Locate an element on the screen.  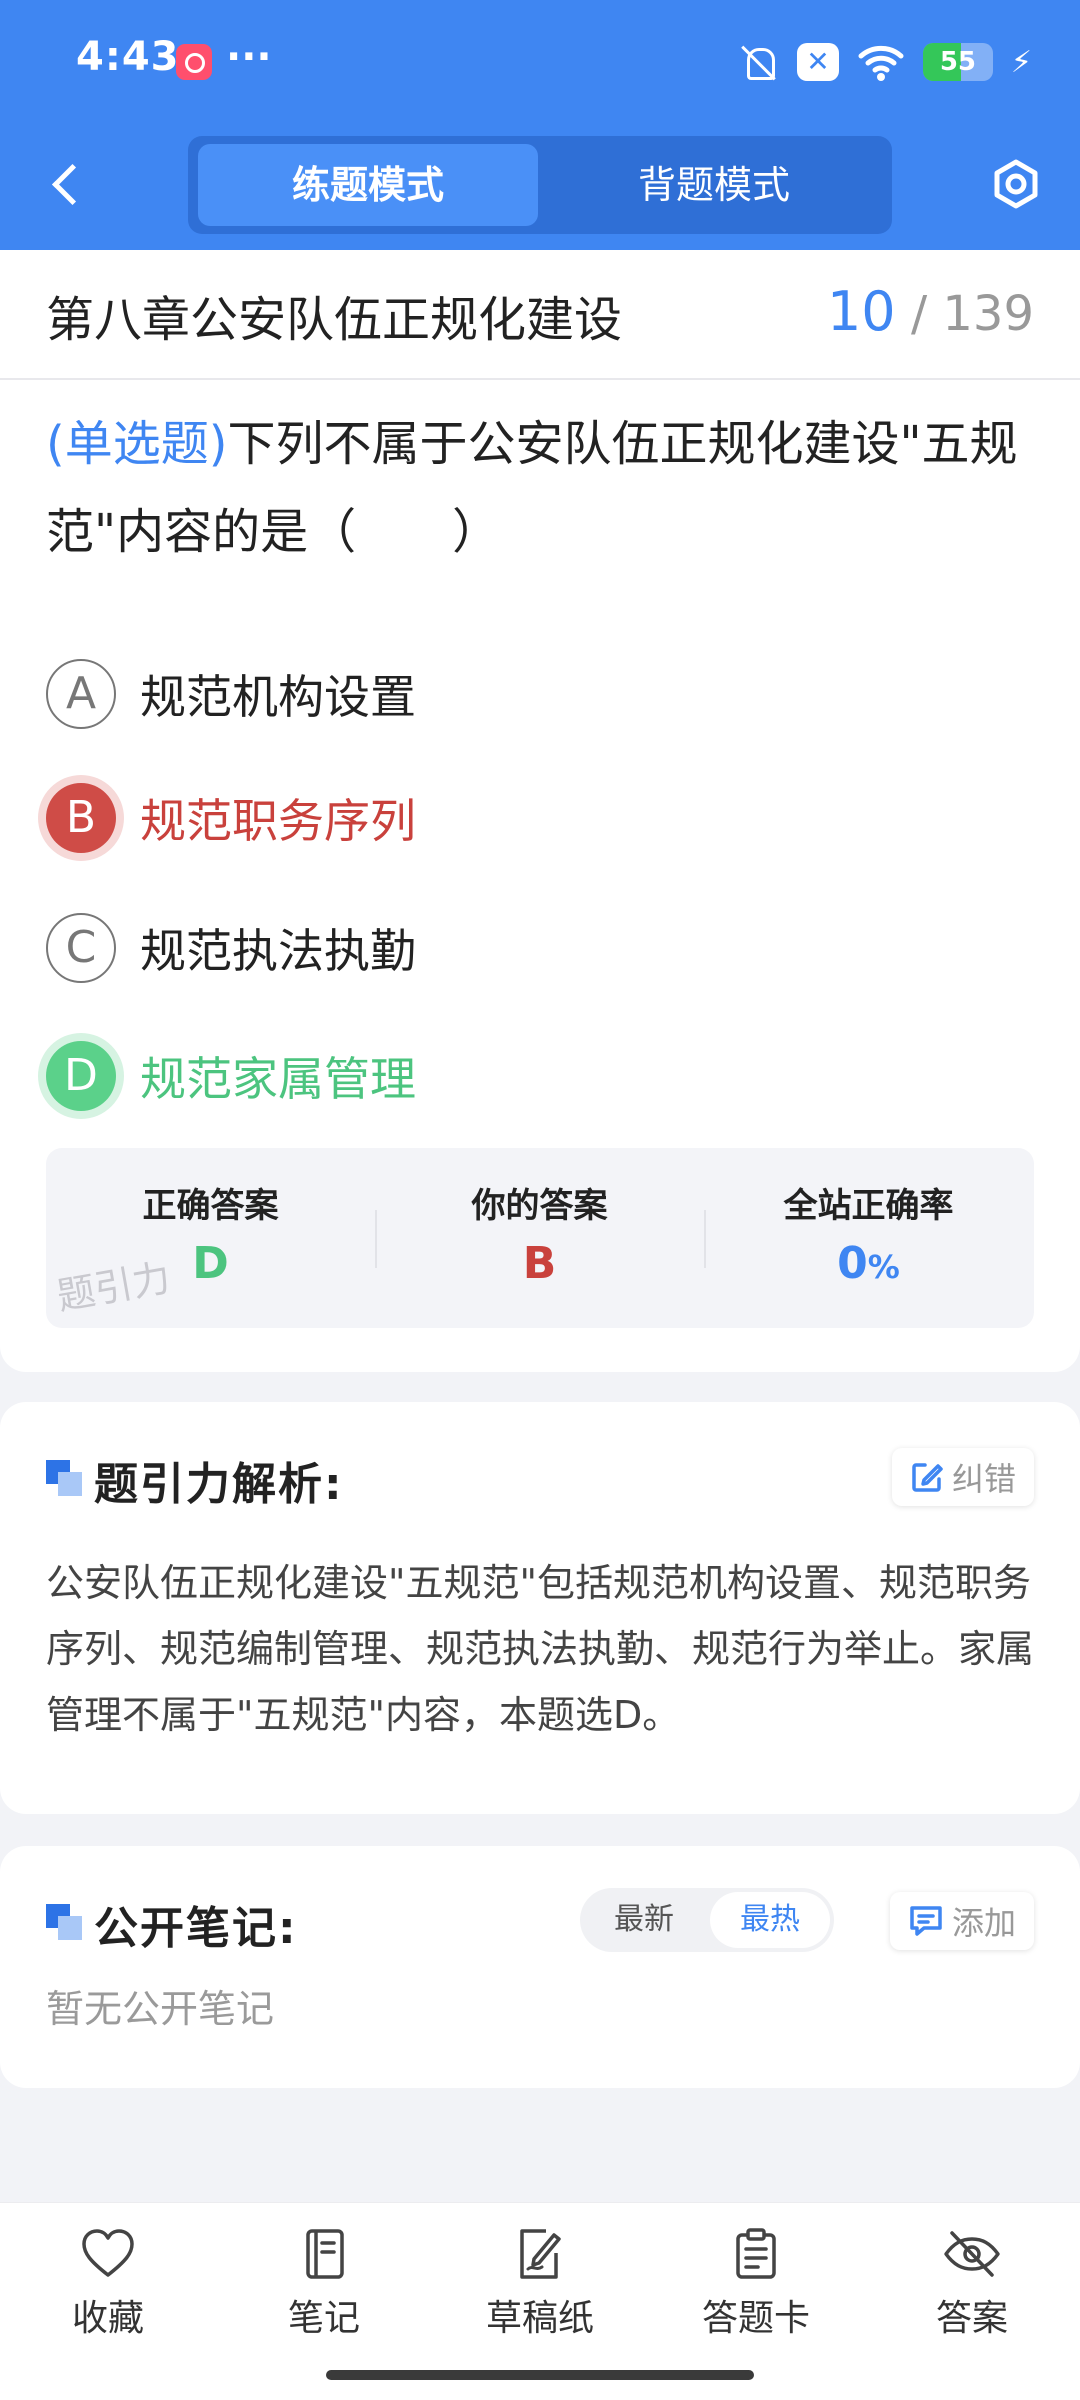
divider is located at coordinates (540, 379).